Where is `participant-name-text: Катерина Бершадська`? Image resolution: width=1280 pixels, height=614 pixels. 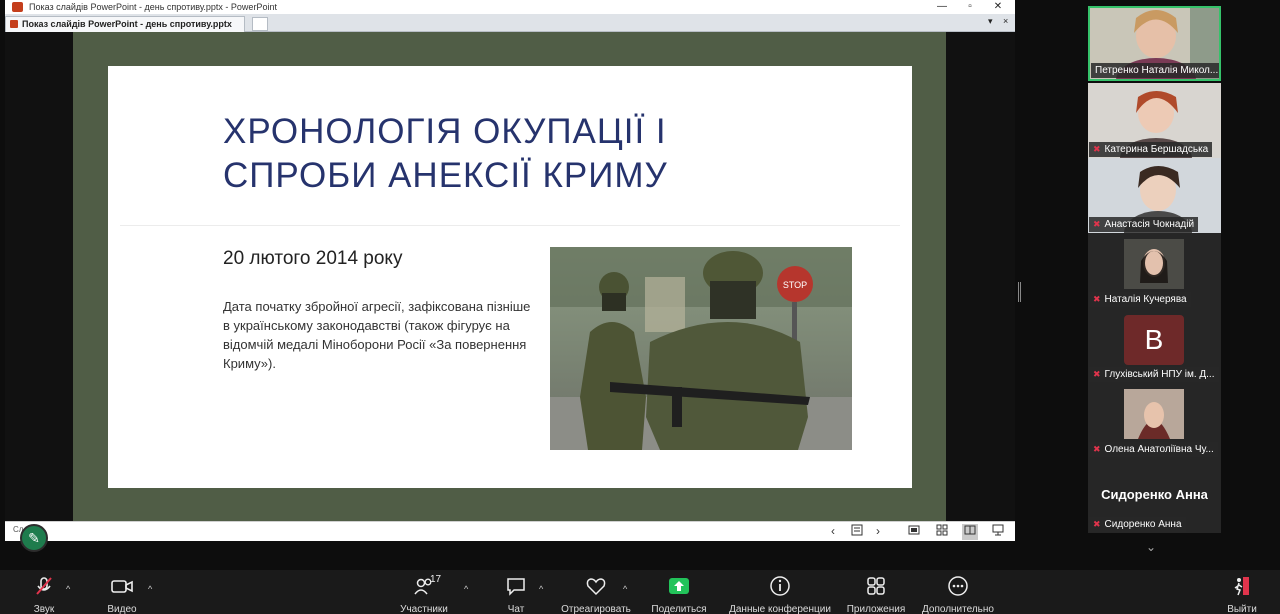 participant-name-text: Катерина Бершадська is located at coordinates (1156, 149).